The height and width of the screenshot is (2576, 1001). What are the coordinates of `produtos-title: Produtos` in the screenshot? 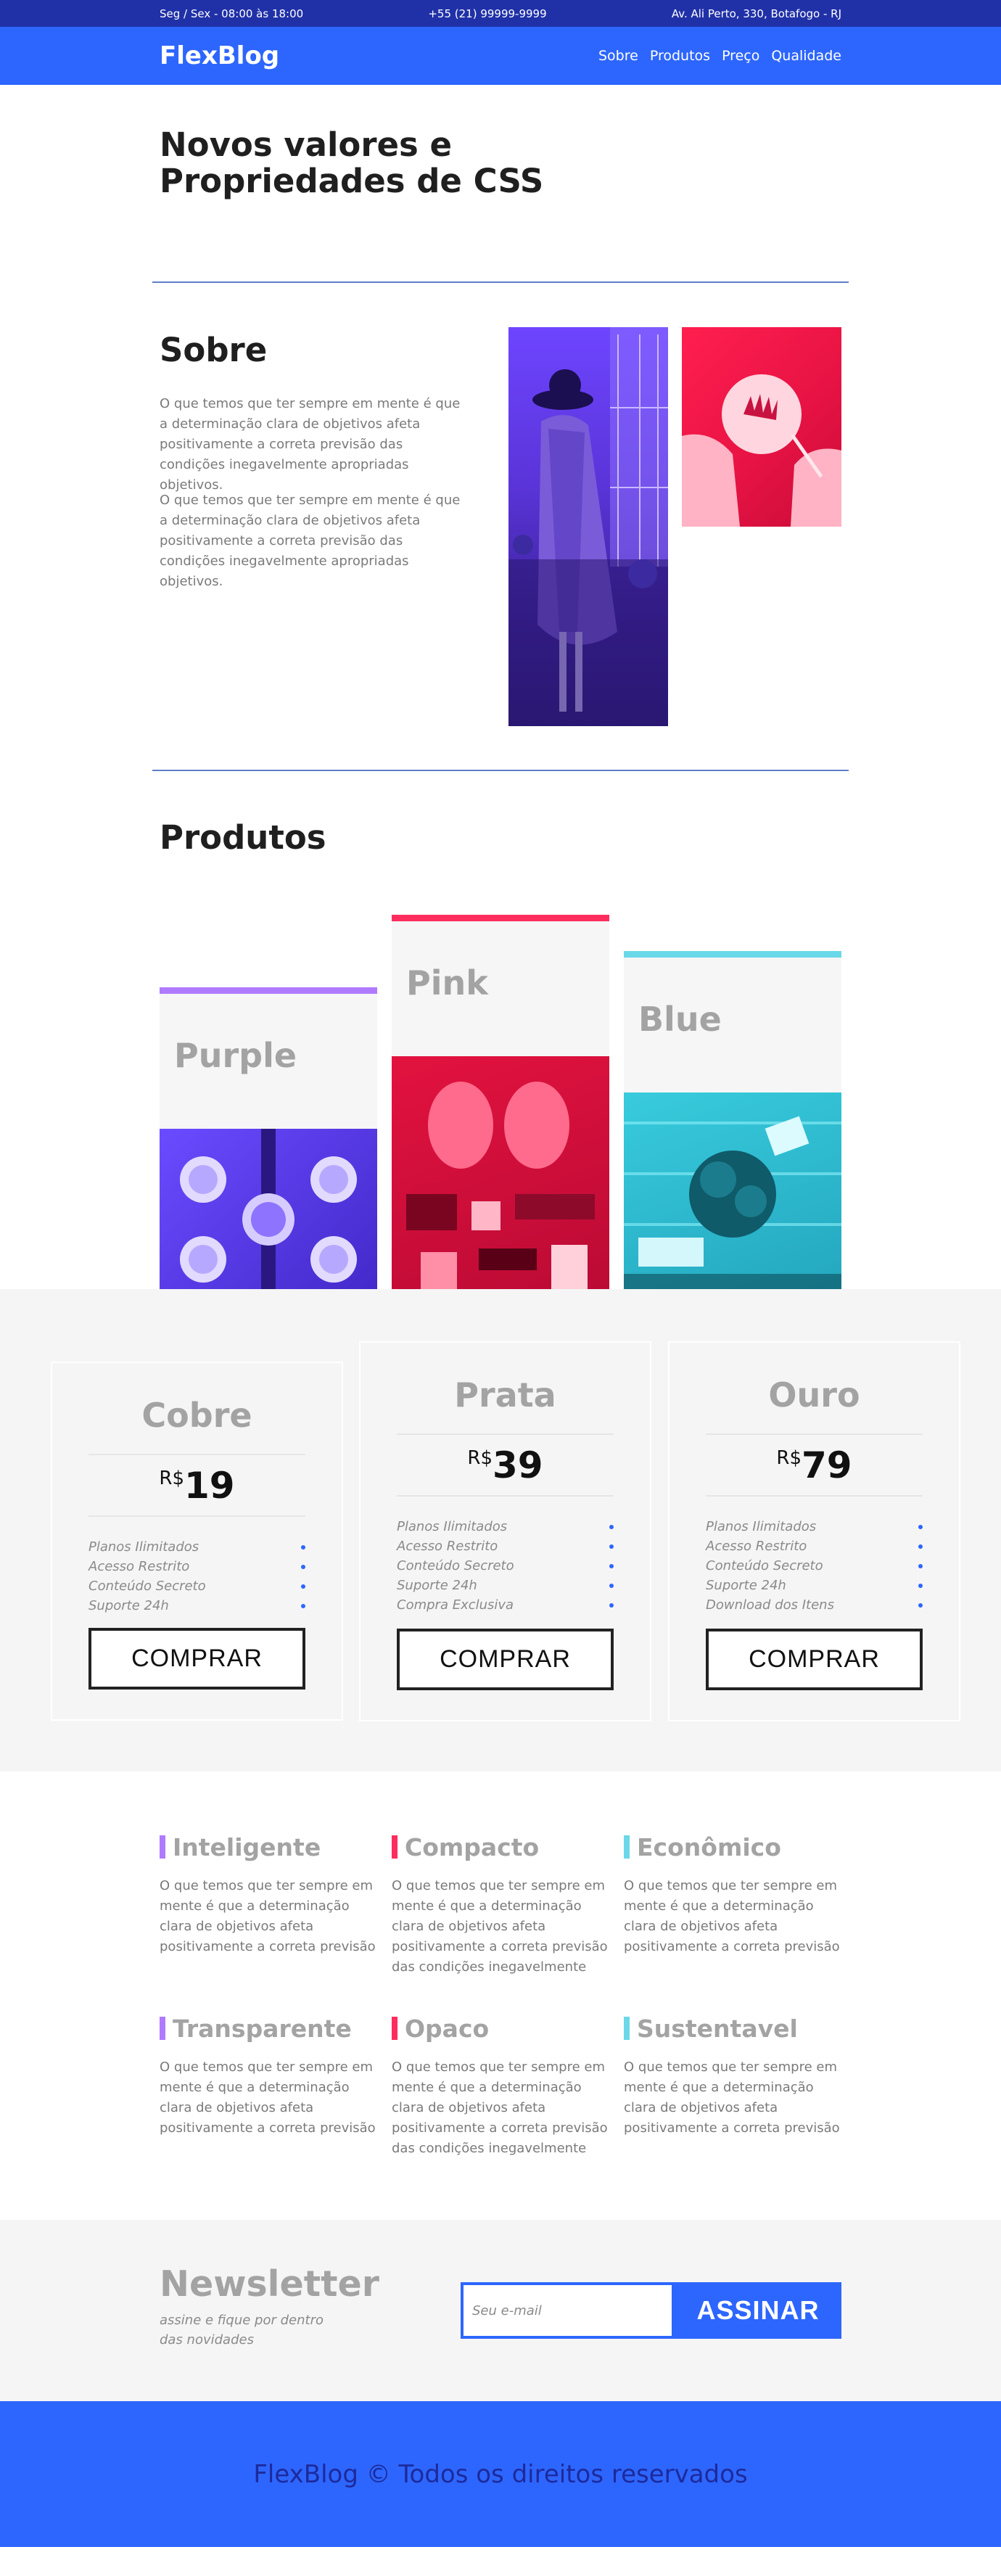 It's located at (243, 837).